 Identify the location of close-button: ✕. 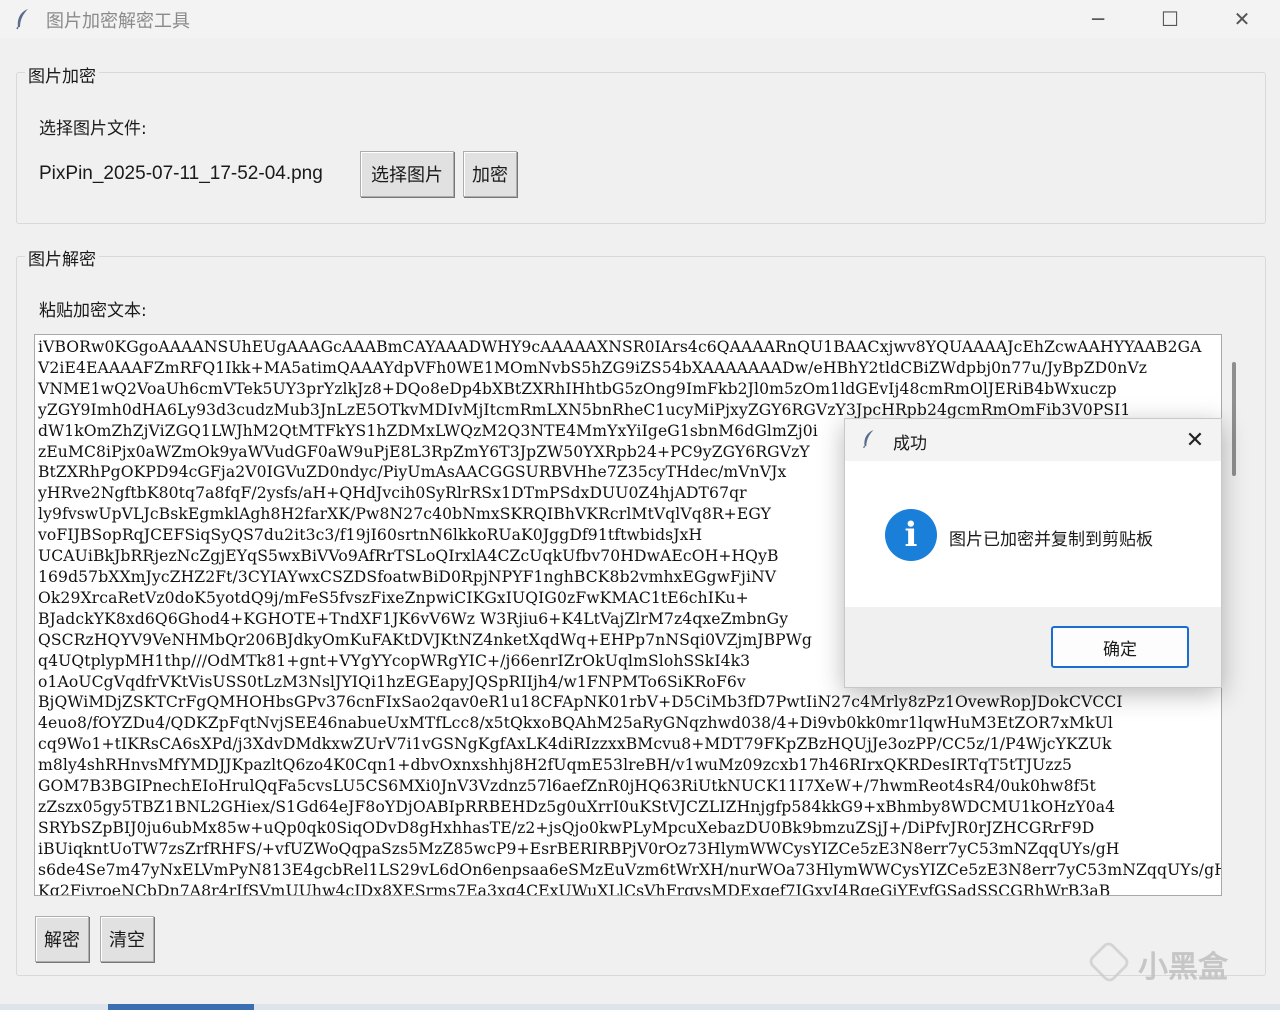
(1242, 19).